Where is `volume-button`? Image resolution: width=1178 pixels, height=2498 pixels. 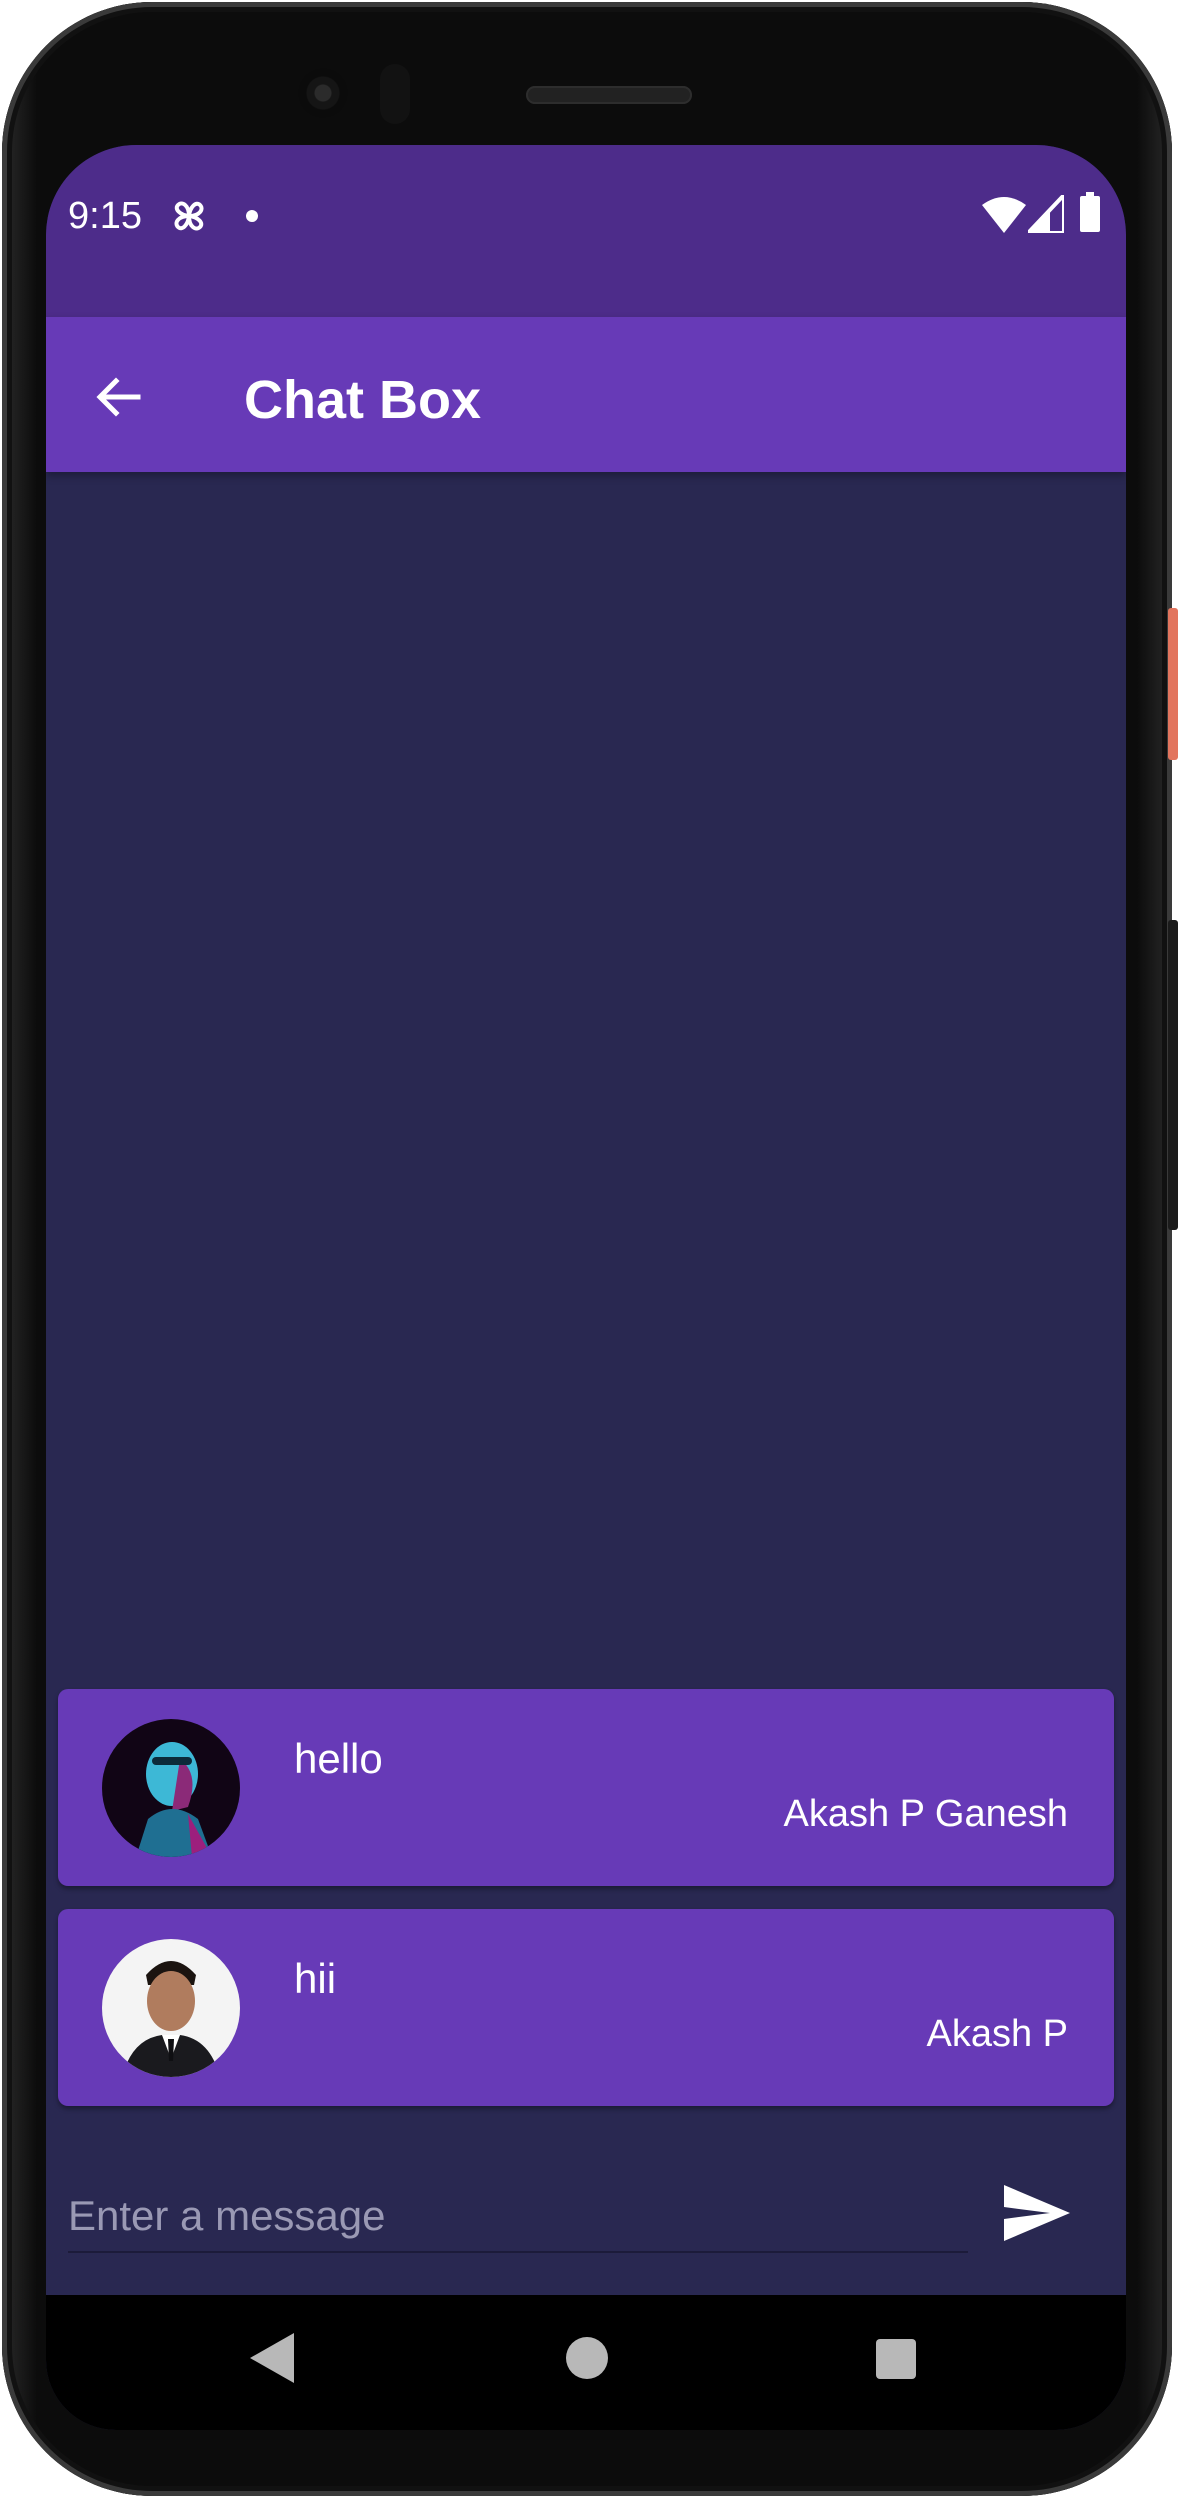
volume-button is located at coordinates (1173, 1075).